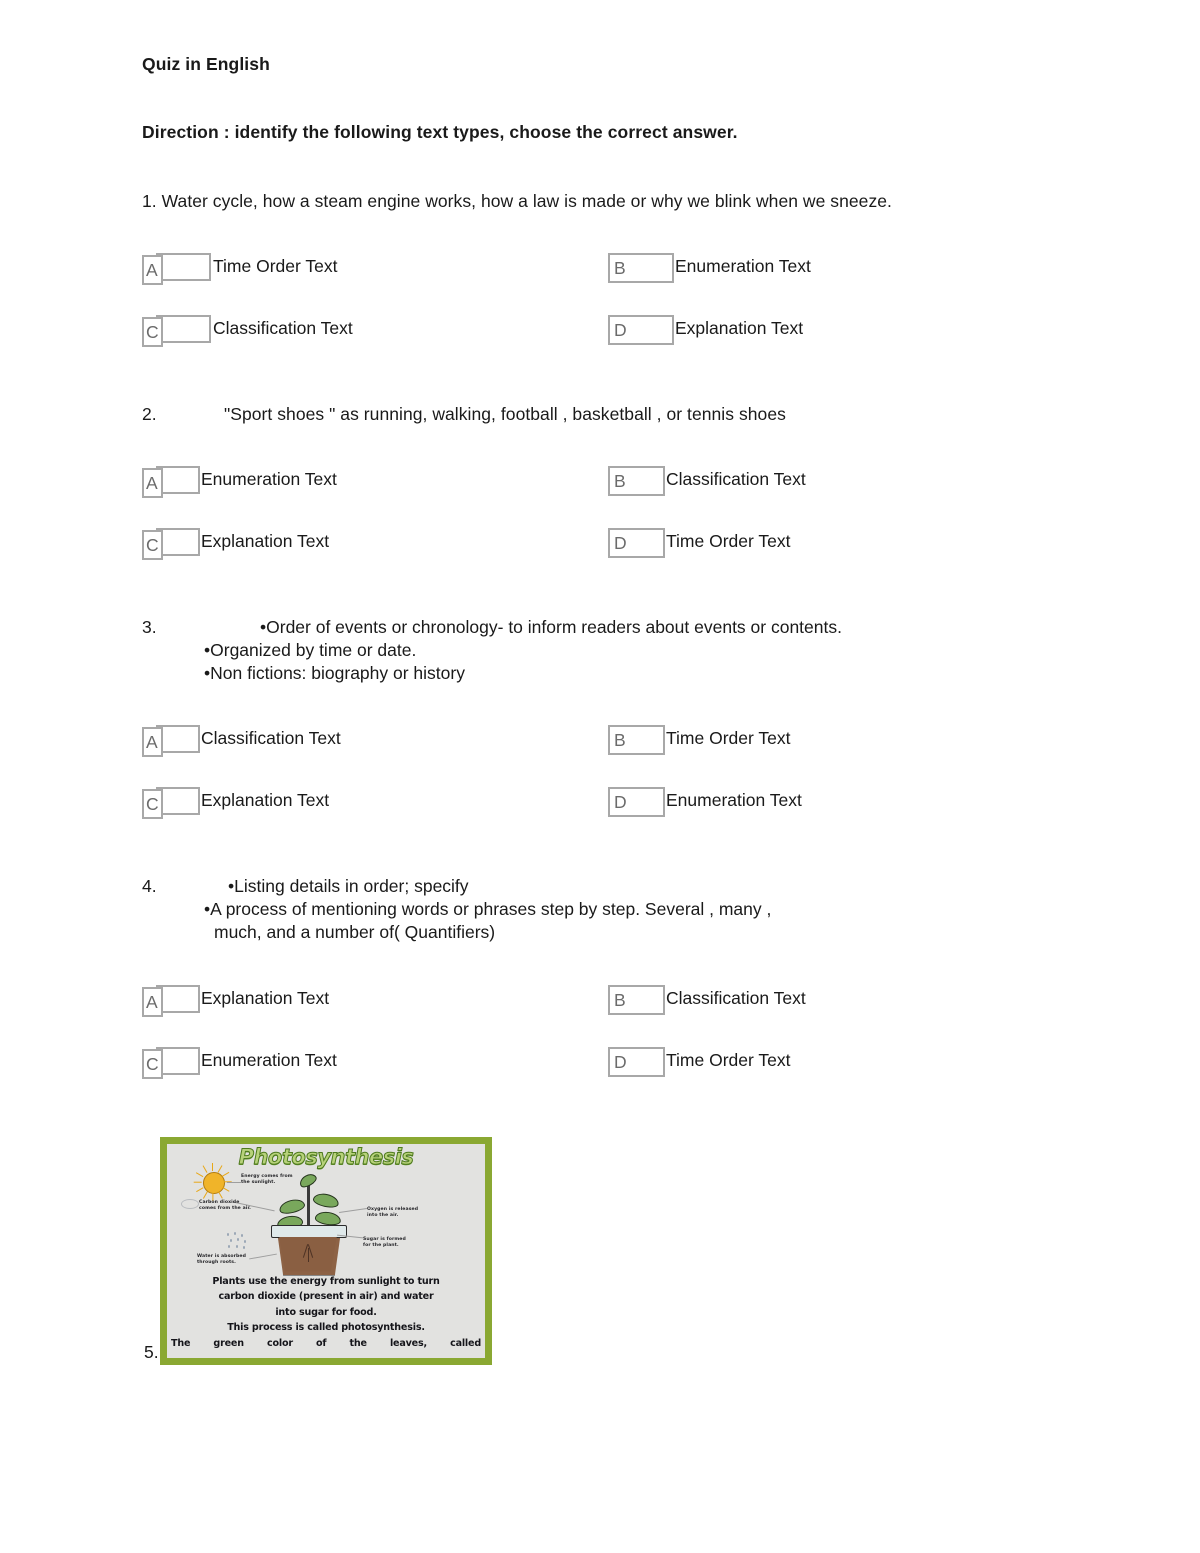  What do you see at coordinates (326, 1328) in the screenshot?
I see `poster-line-4: This process is called photosynthesis.` at bounding box center [326, 1328].